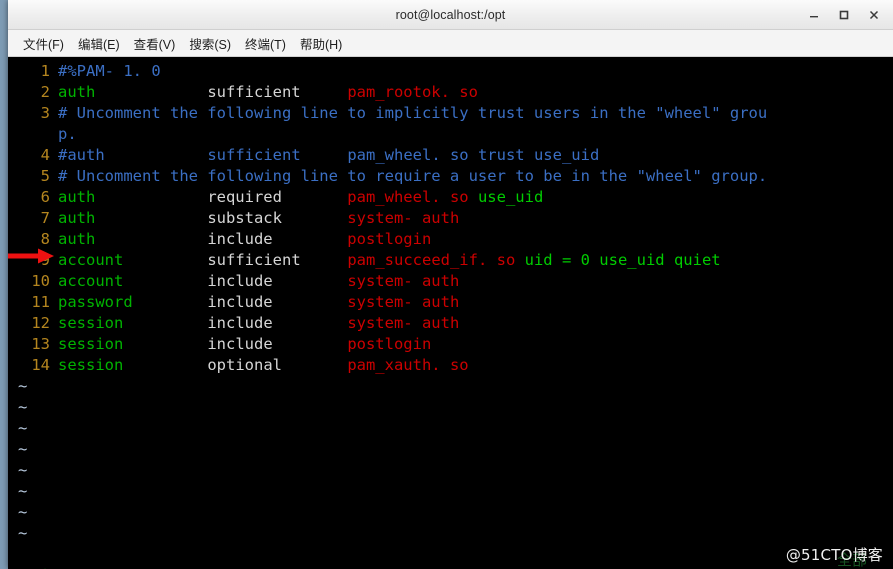 The width and height of the screenshot is (893, 569). I want to click on line-number: 4, so click(45, 155).